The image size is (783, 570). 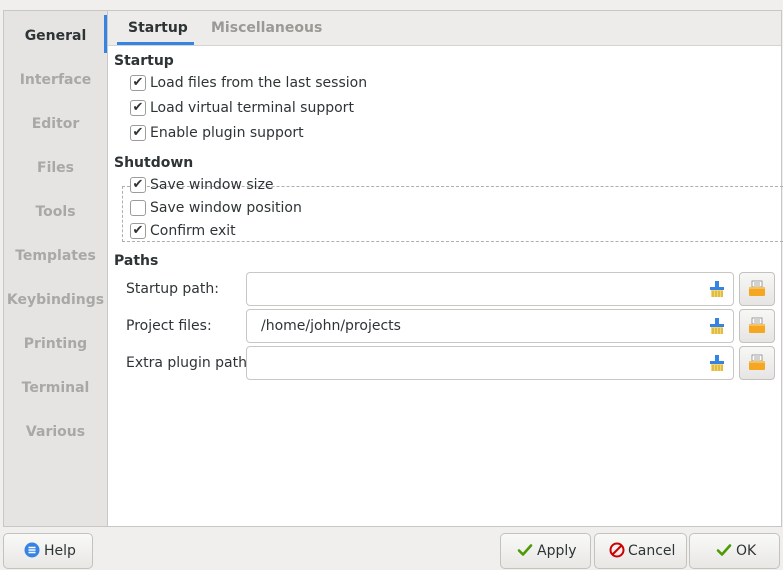 I want to click on ok-button-label: OK, so click(x=746, y=551).